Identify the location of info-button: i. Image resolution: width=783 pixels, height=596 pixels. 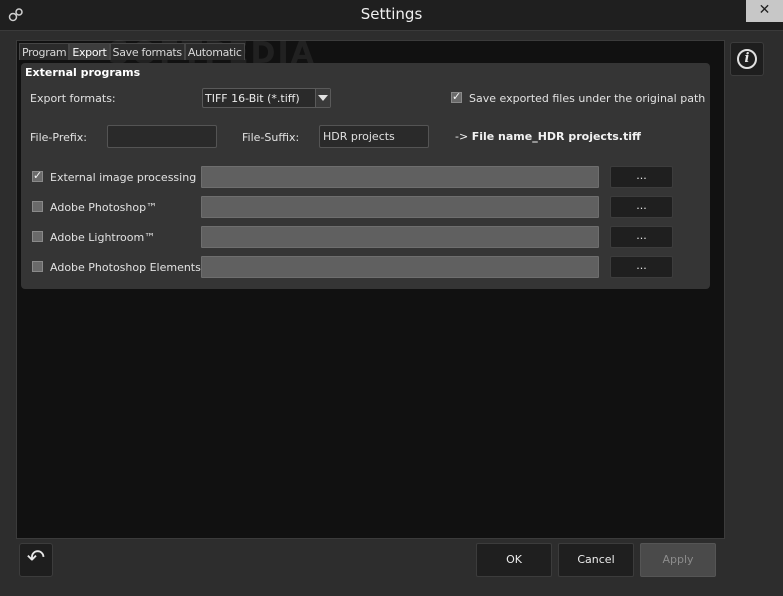
(747, 59).